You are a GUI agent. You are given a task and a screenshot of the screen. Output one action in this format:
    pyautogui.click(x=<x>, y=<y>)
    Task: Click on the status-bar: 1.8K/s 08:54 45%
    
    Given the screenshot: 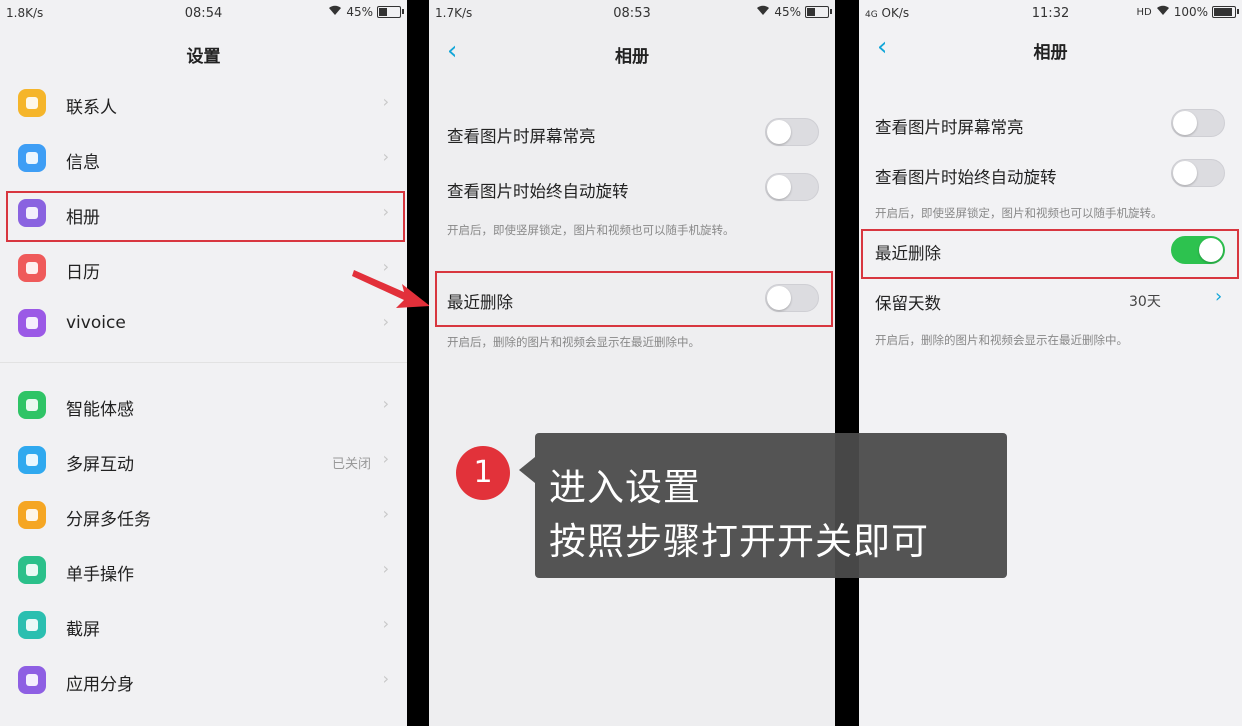 What is the action you would take?
    pyautogui.click(x=203, y=13)
    